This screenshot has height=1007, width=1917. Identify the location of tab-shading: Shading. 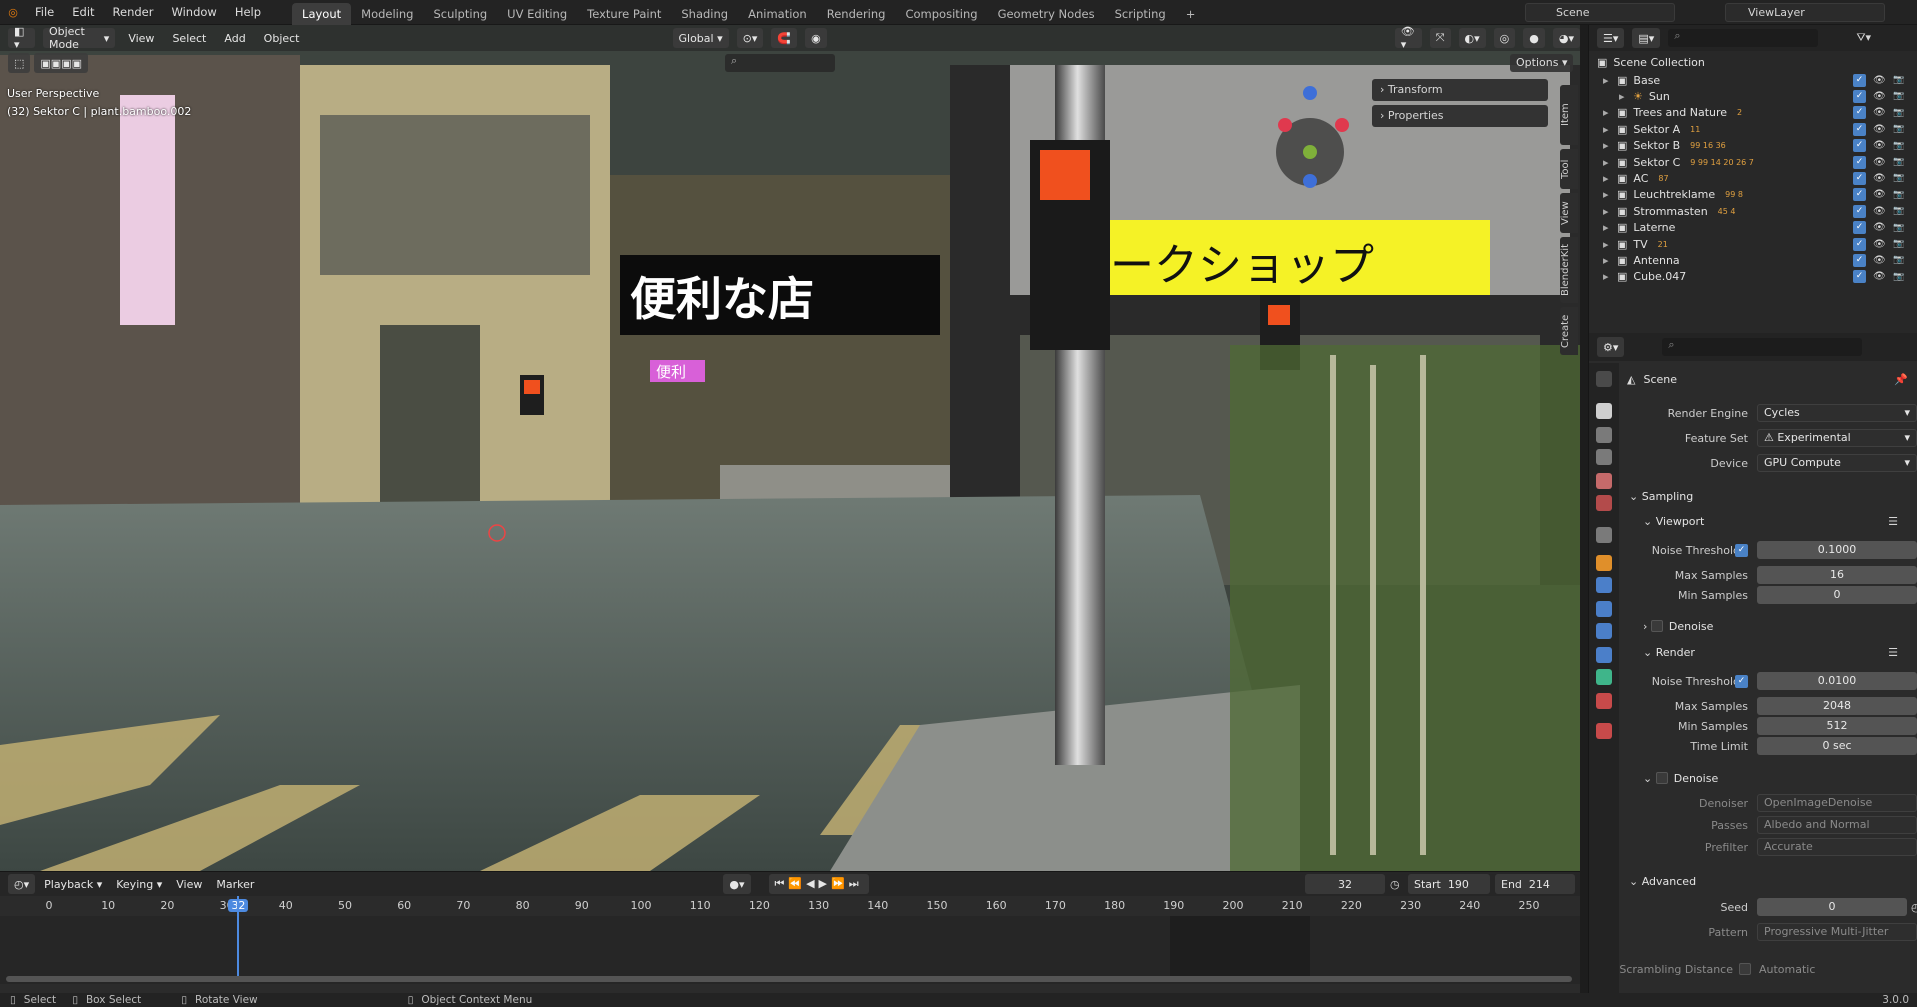
(704, 14).